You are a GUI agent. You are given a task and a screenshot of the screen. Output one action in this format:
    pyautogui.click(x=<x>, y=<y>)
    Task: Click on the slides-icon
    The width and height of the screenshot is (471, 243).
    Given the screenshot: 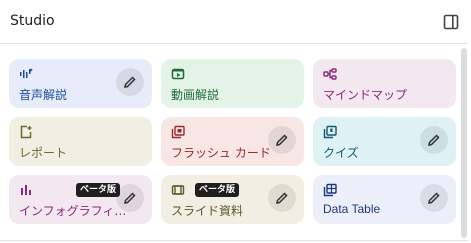 What is the action you would take?
    pyautogui.click(x=178, y=190)
    